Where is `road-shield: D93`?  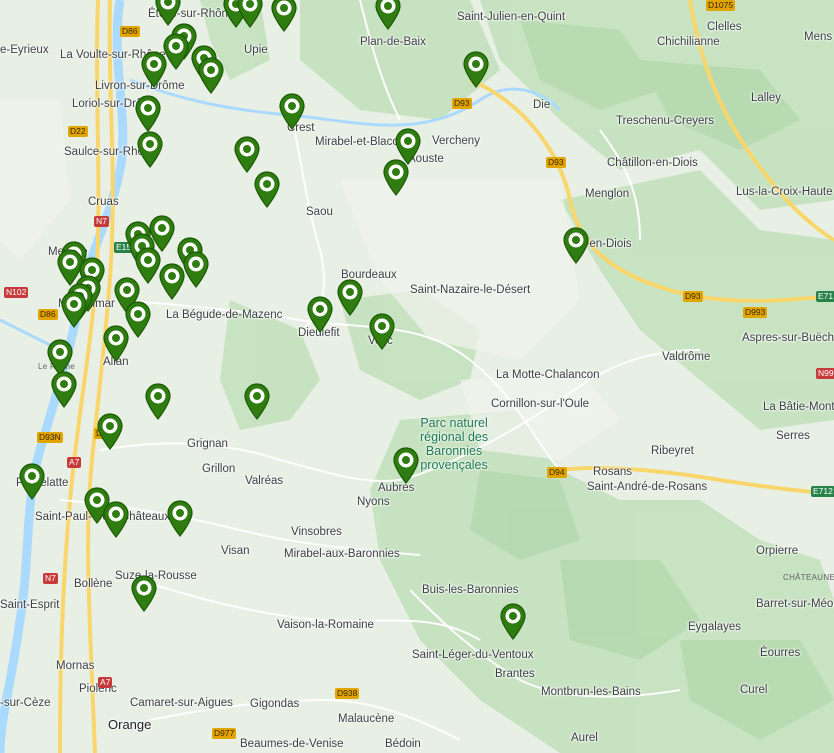
road-shield: D93 is located at coordinates (693, 296).